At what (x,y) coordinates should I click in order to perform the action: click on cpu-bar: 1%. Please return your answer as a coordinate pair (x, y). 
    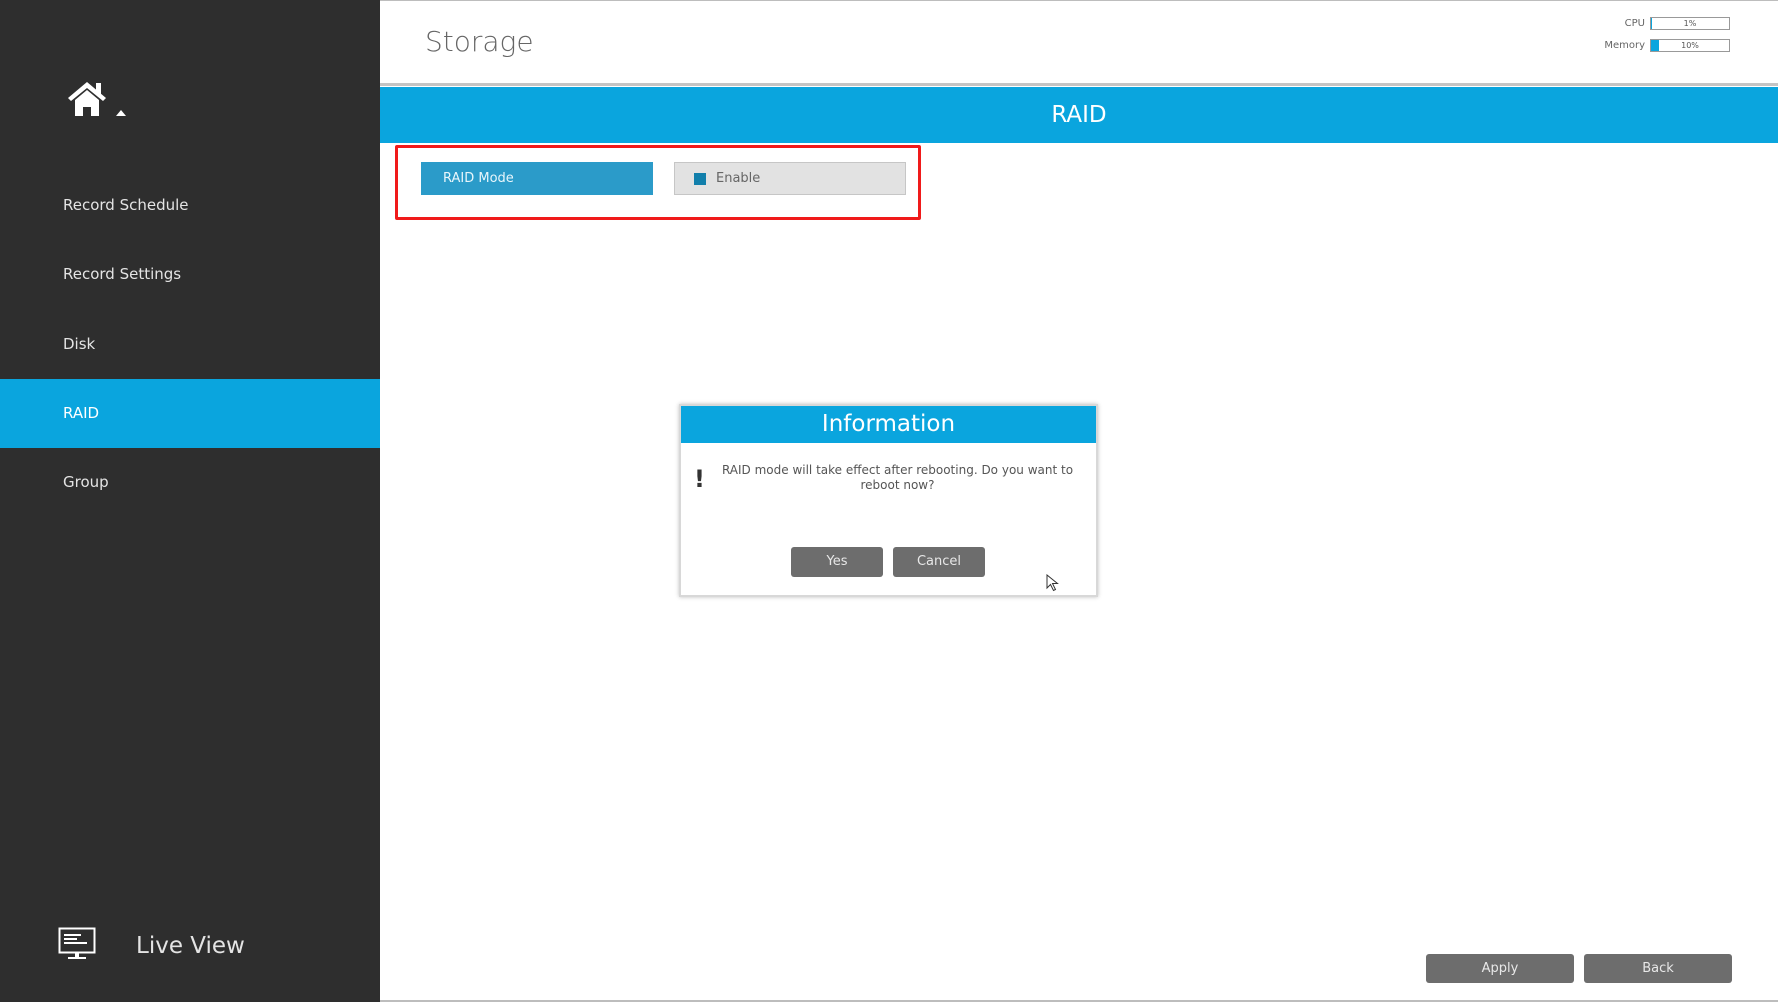
    Looking at the image, I should click on (1690, 23).